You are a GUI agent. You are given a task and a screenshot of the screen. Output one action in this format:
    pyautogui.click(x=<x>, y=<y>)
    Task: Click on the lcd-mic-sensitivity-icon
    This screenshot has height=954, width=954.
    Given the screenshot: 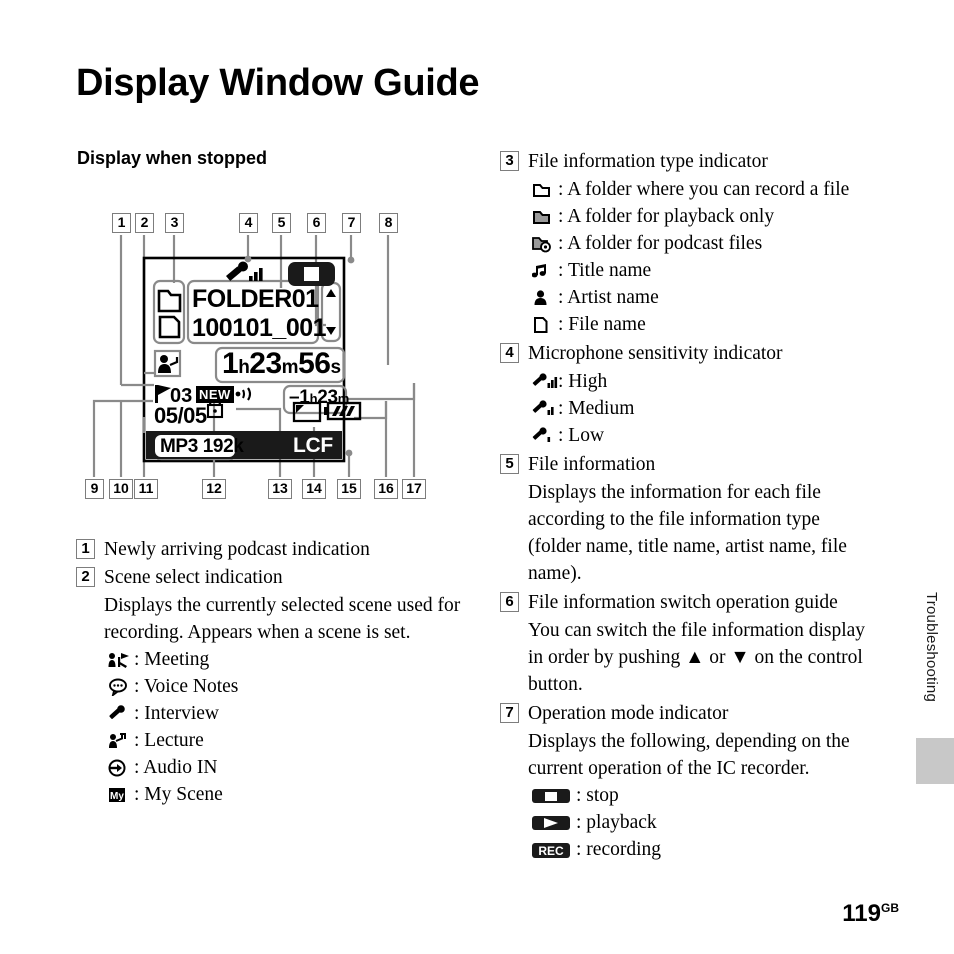 What is the action you would take?
    pyautogui.click(x=244, y=271)
    